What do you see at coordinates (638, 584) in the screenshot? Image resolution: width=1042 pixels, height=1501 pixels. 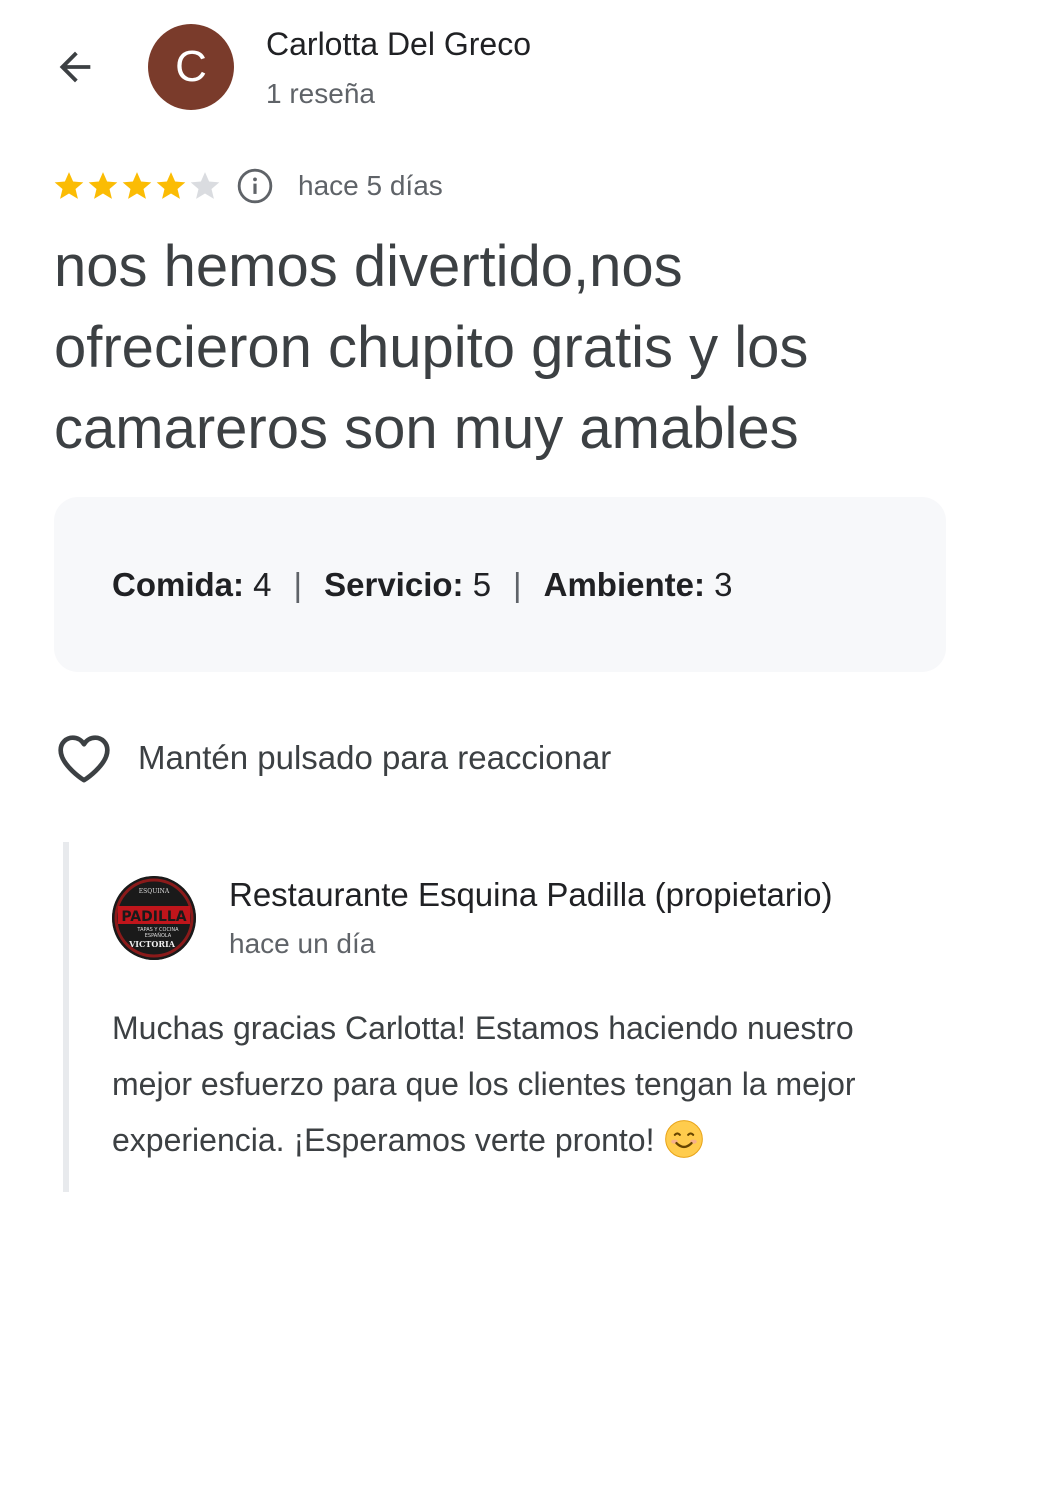 I see `aspect-atmosphere: Ambiente: 3` at bounding box center [638, 584].